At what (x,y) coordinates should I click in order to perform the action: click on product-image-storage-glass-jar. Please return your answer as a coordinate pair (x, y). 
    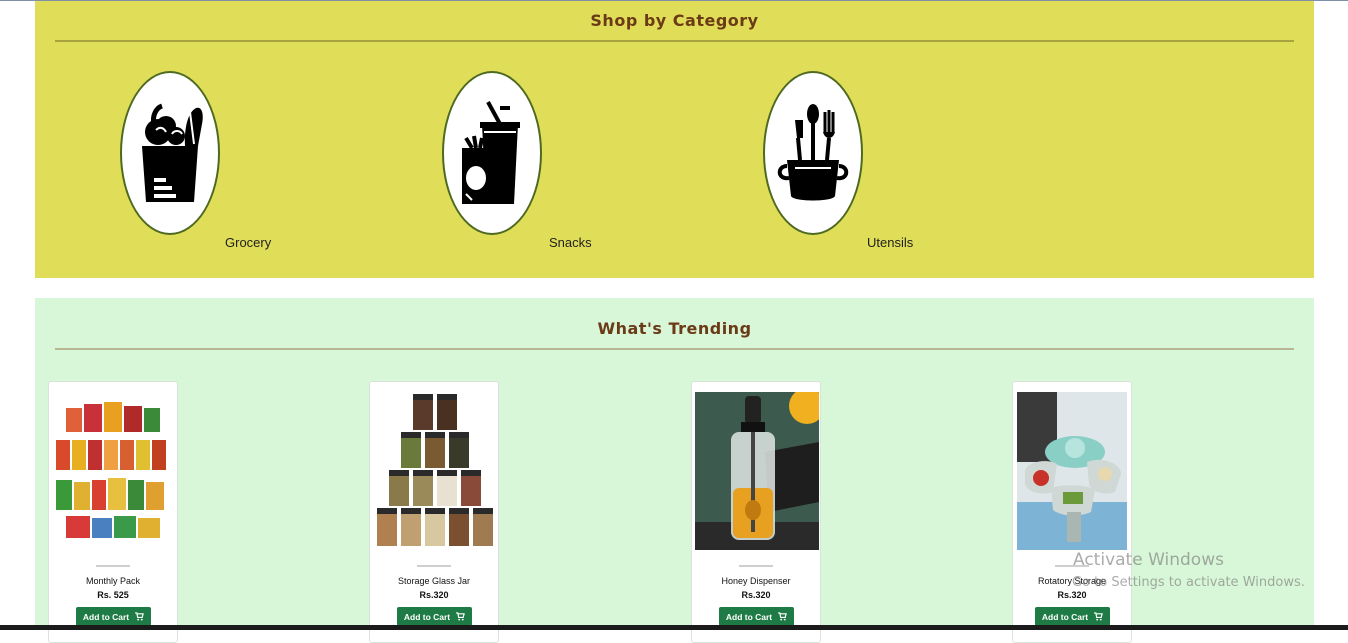
    Looking at the image, I should click on (435, 471).